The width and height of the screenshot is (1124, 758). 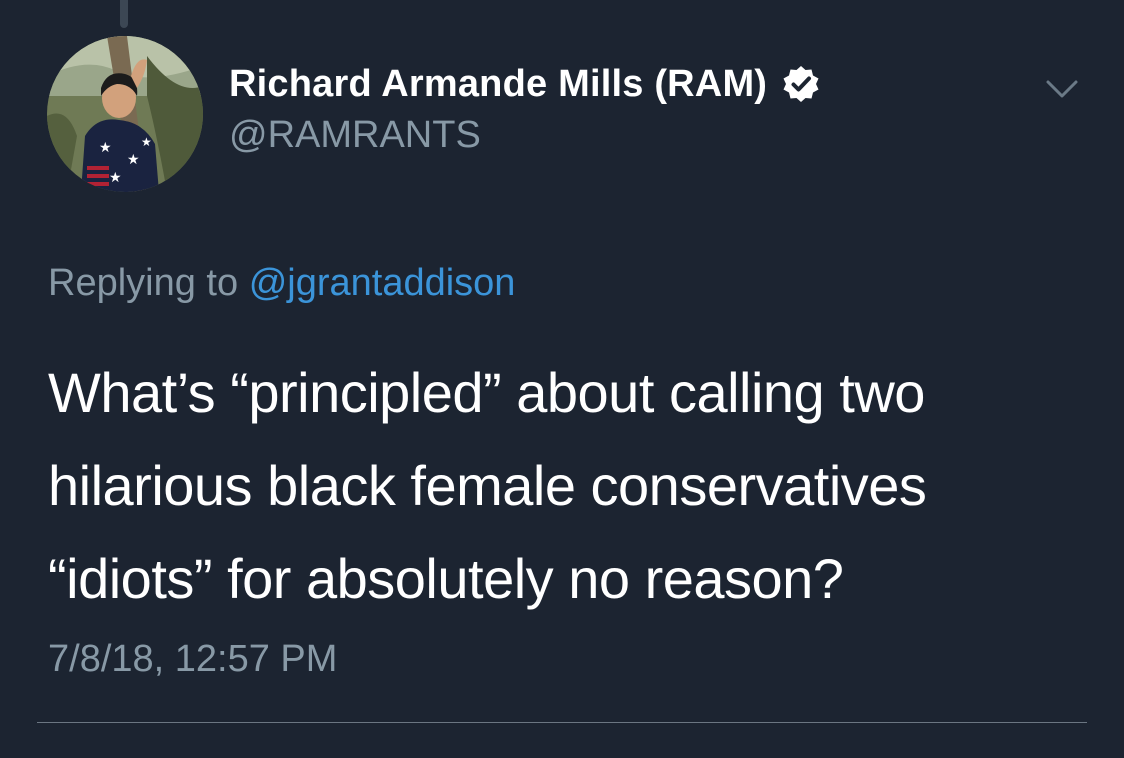 What do you see at coordinates (1062, 89) in the screenshot?
I see `chevron-down-icon` at bounding box center [1062, 89].